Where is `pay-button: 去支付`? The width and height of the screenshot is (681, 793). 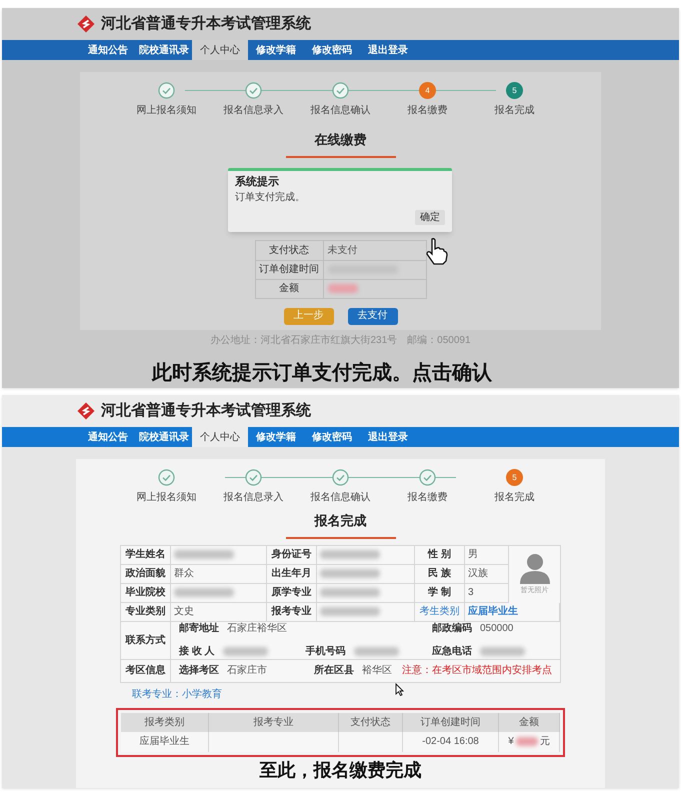
pay-button: 去支付 is located at coordinates (373, 316).